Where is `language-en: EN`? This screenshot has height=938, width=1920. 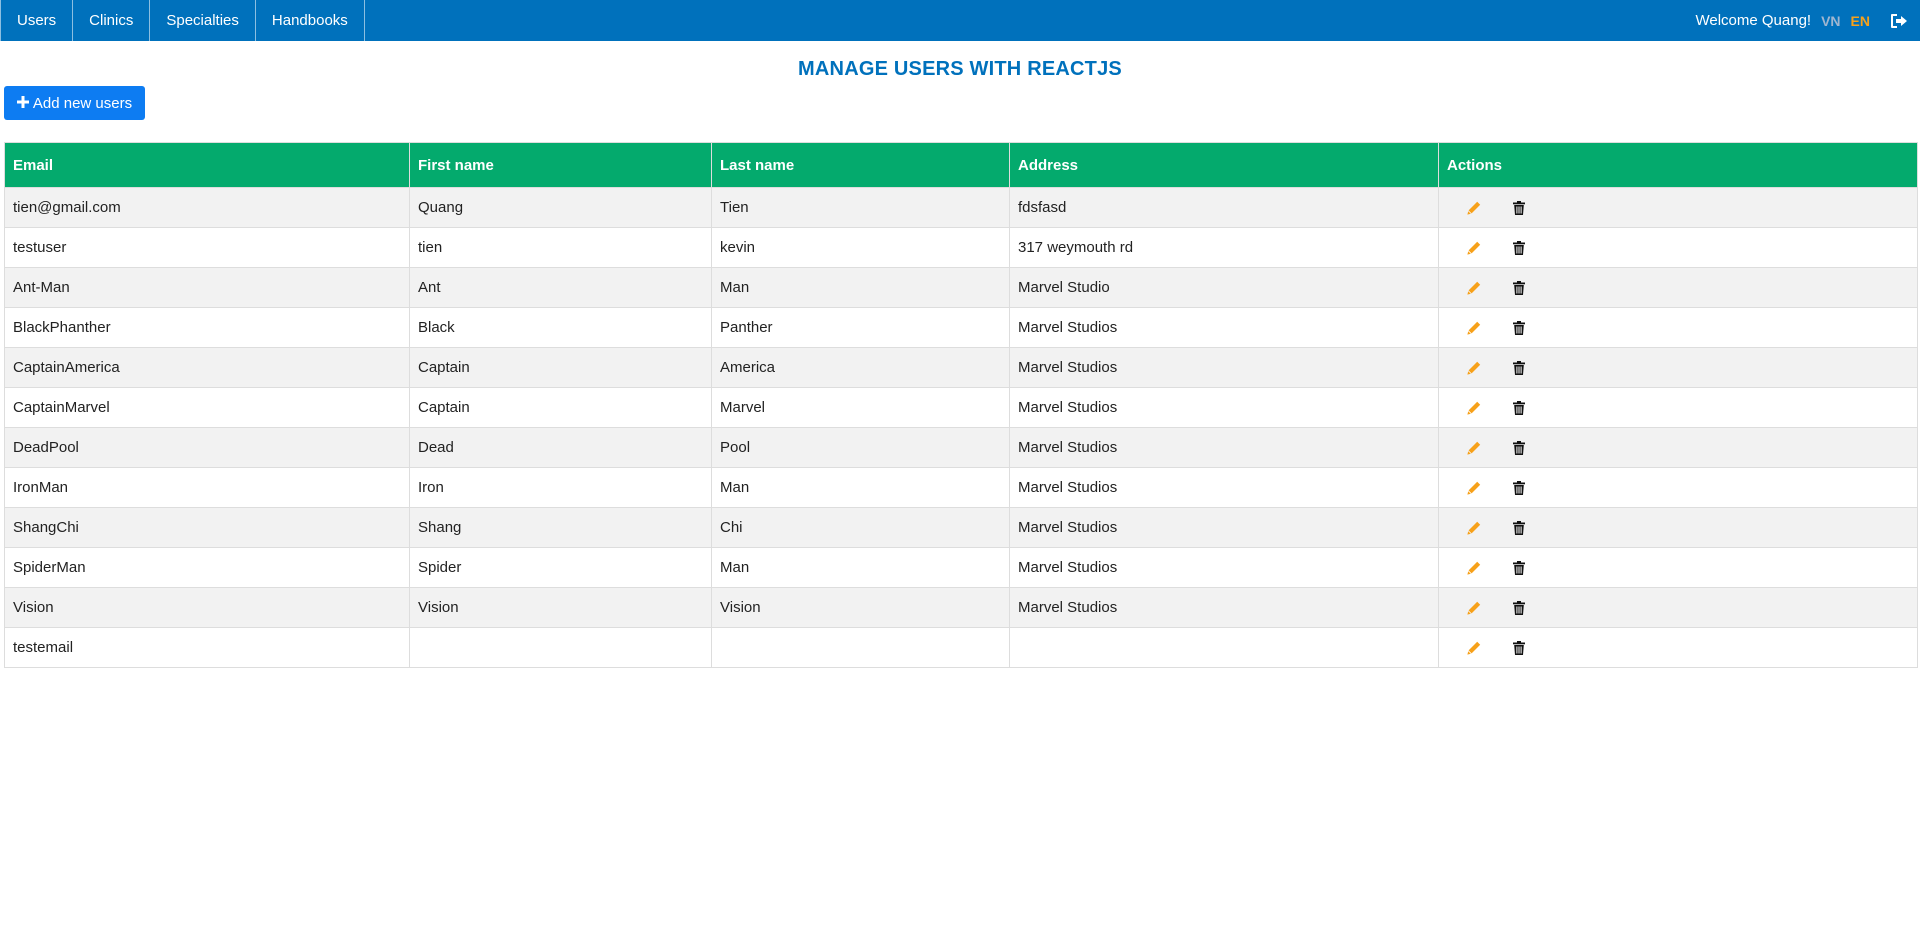 language-en: EN is located at coordinates (1860, 21).